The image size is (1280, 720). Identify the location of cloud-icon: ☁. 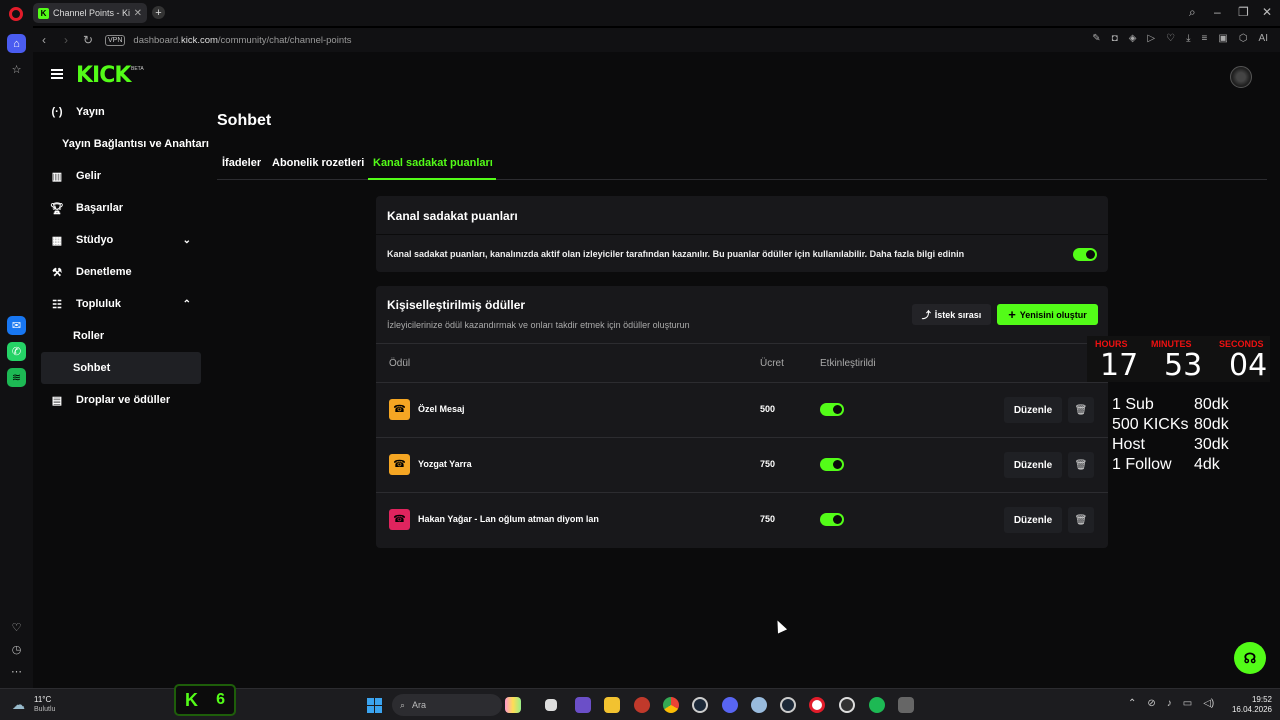
(18, 705).